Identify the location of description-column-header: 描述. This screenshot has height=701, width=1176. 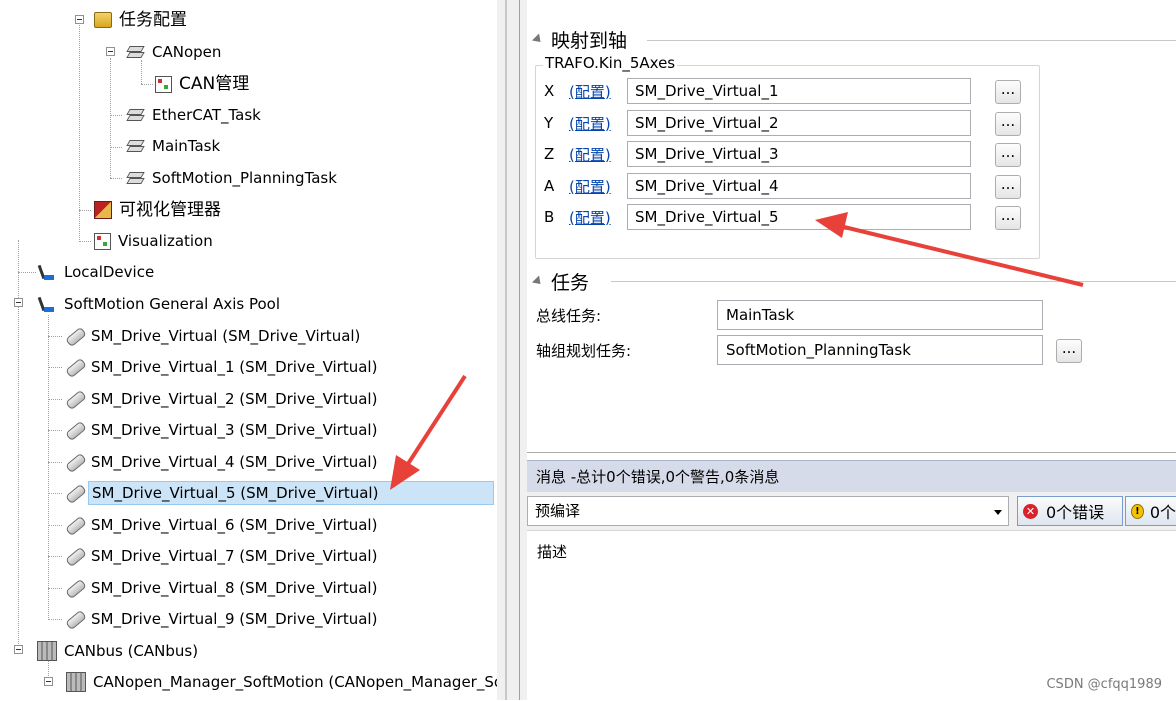
(552, 551).